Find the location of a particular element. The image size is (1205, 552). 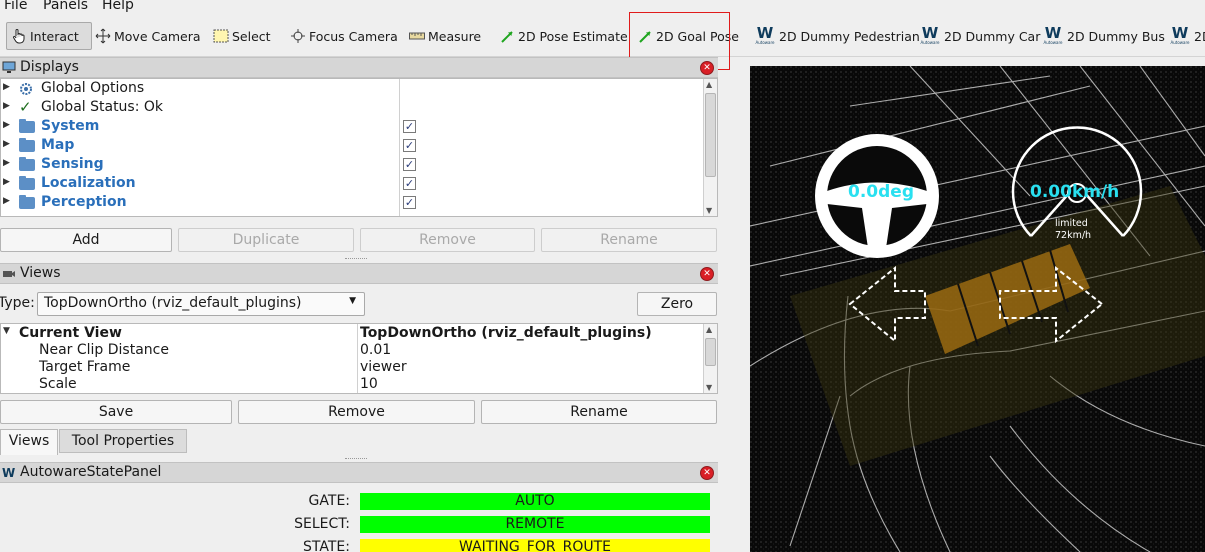

move-camera-tool-button: Move Camera is located at coordinates (148, 36).